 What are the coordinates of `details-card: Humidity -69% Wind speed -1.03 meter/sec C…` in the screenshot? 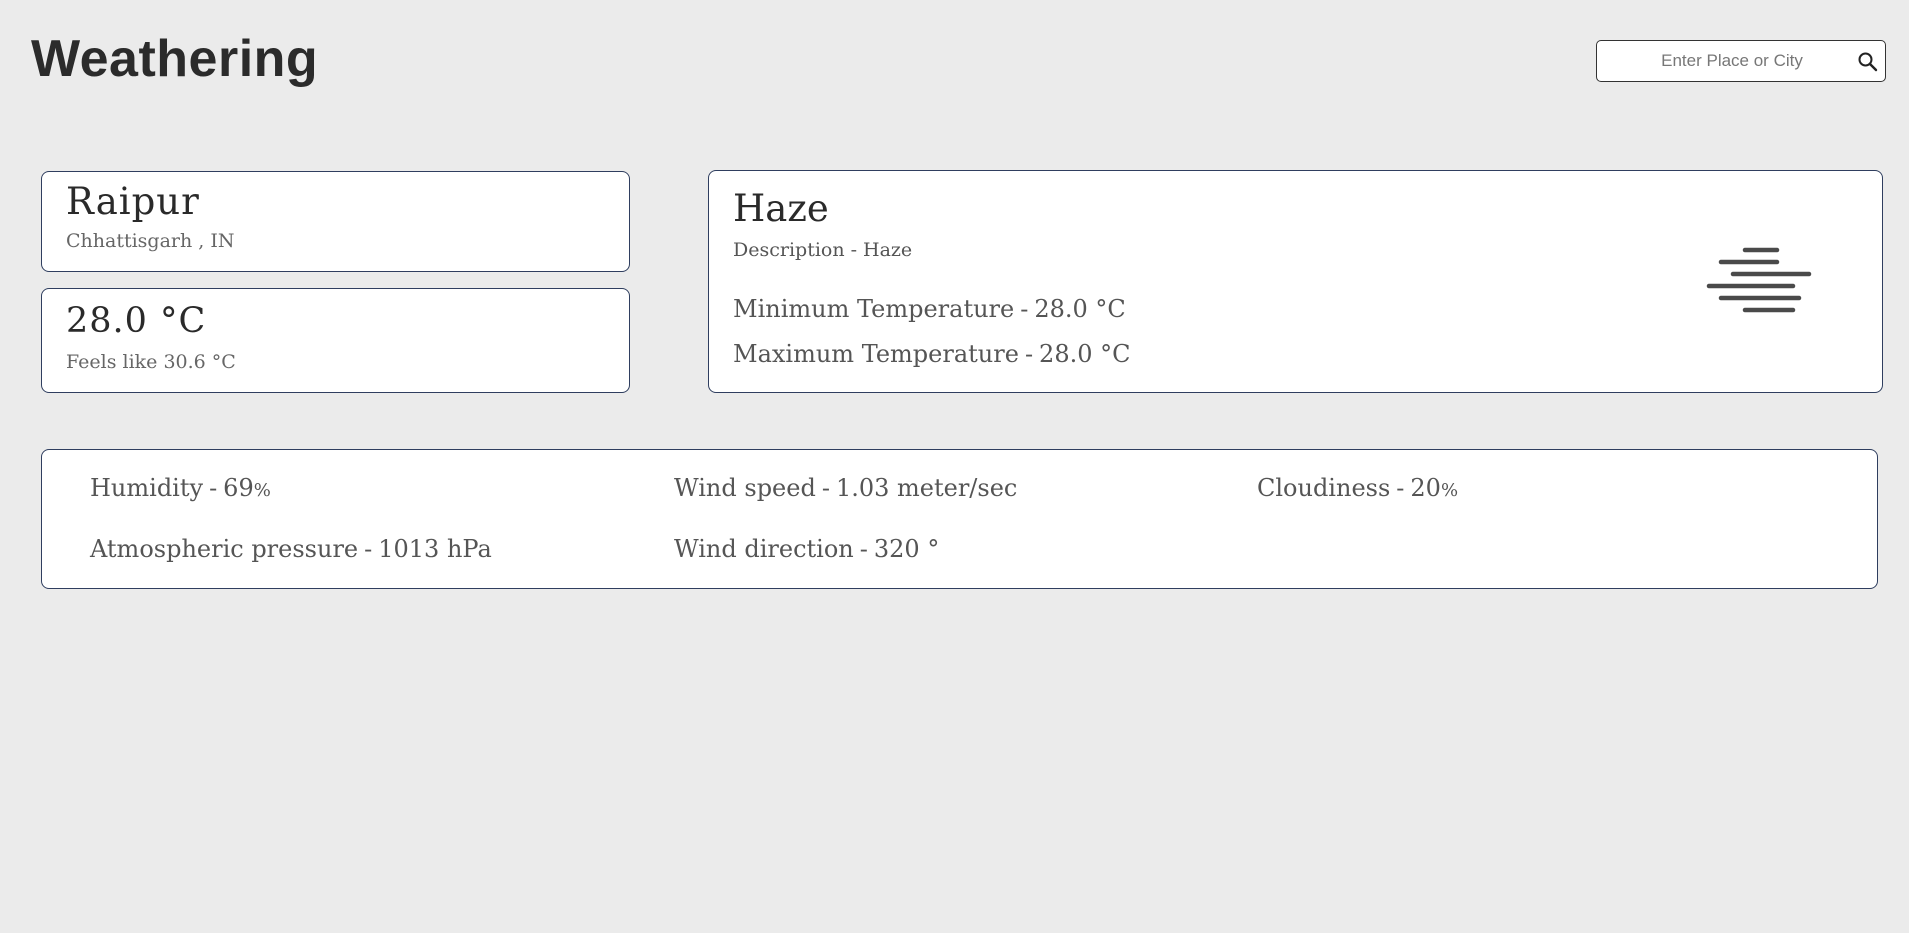 It's located at (959, 519).